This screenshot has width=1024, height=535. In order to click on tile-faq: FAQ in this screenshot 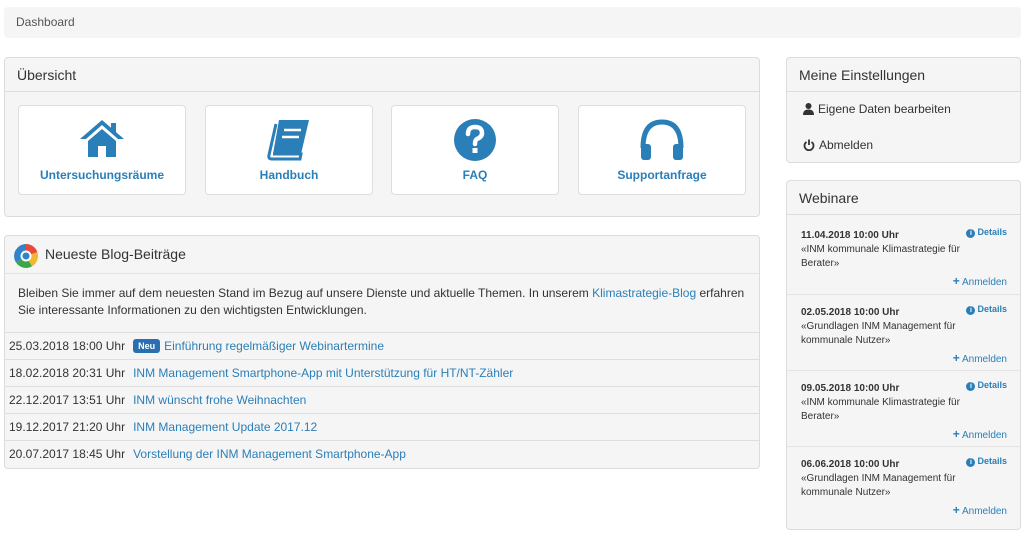, I will do `click(475, 150)`.